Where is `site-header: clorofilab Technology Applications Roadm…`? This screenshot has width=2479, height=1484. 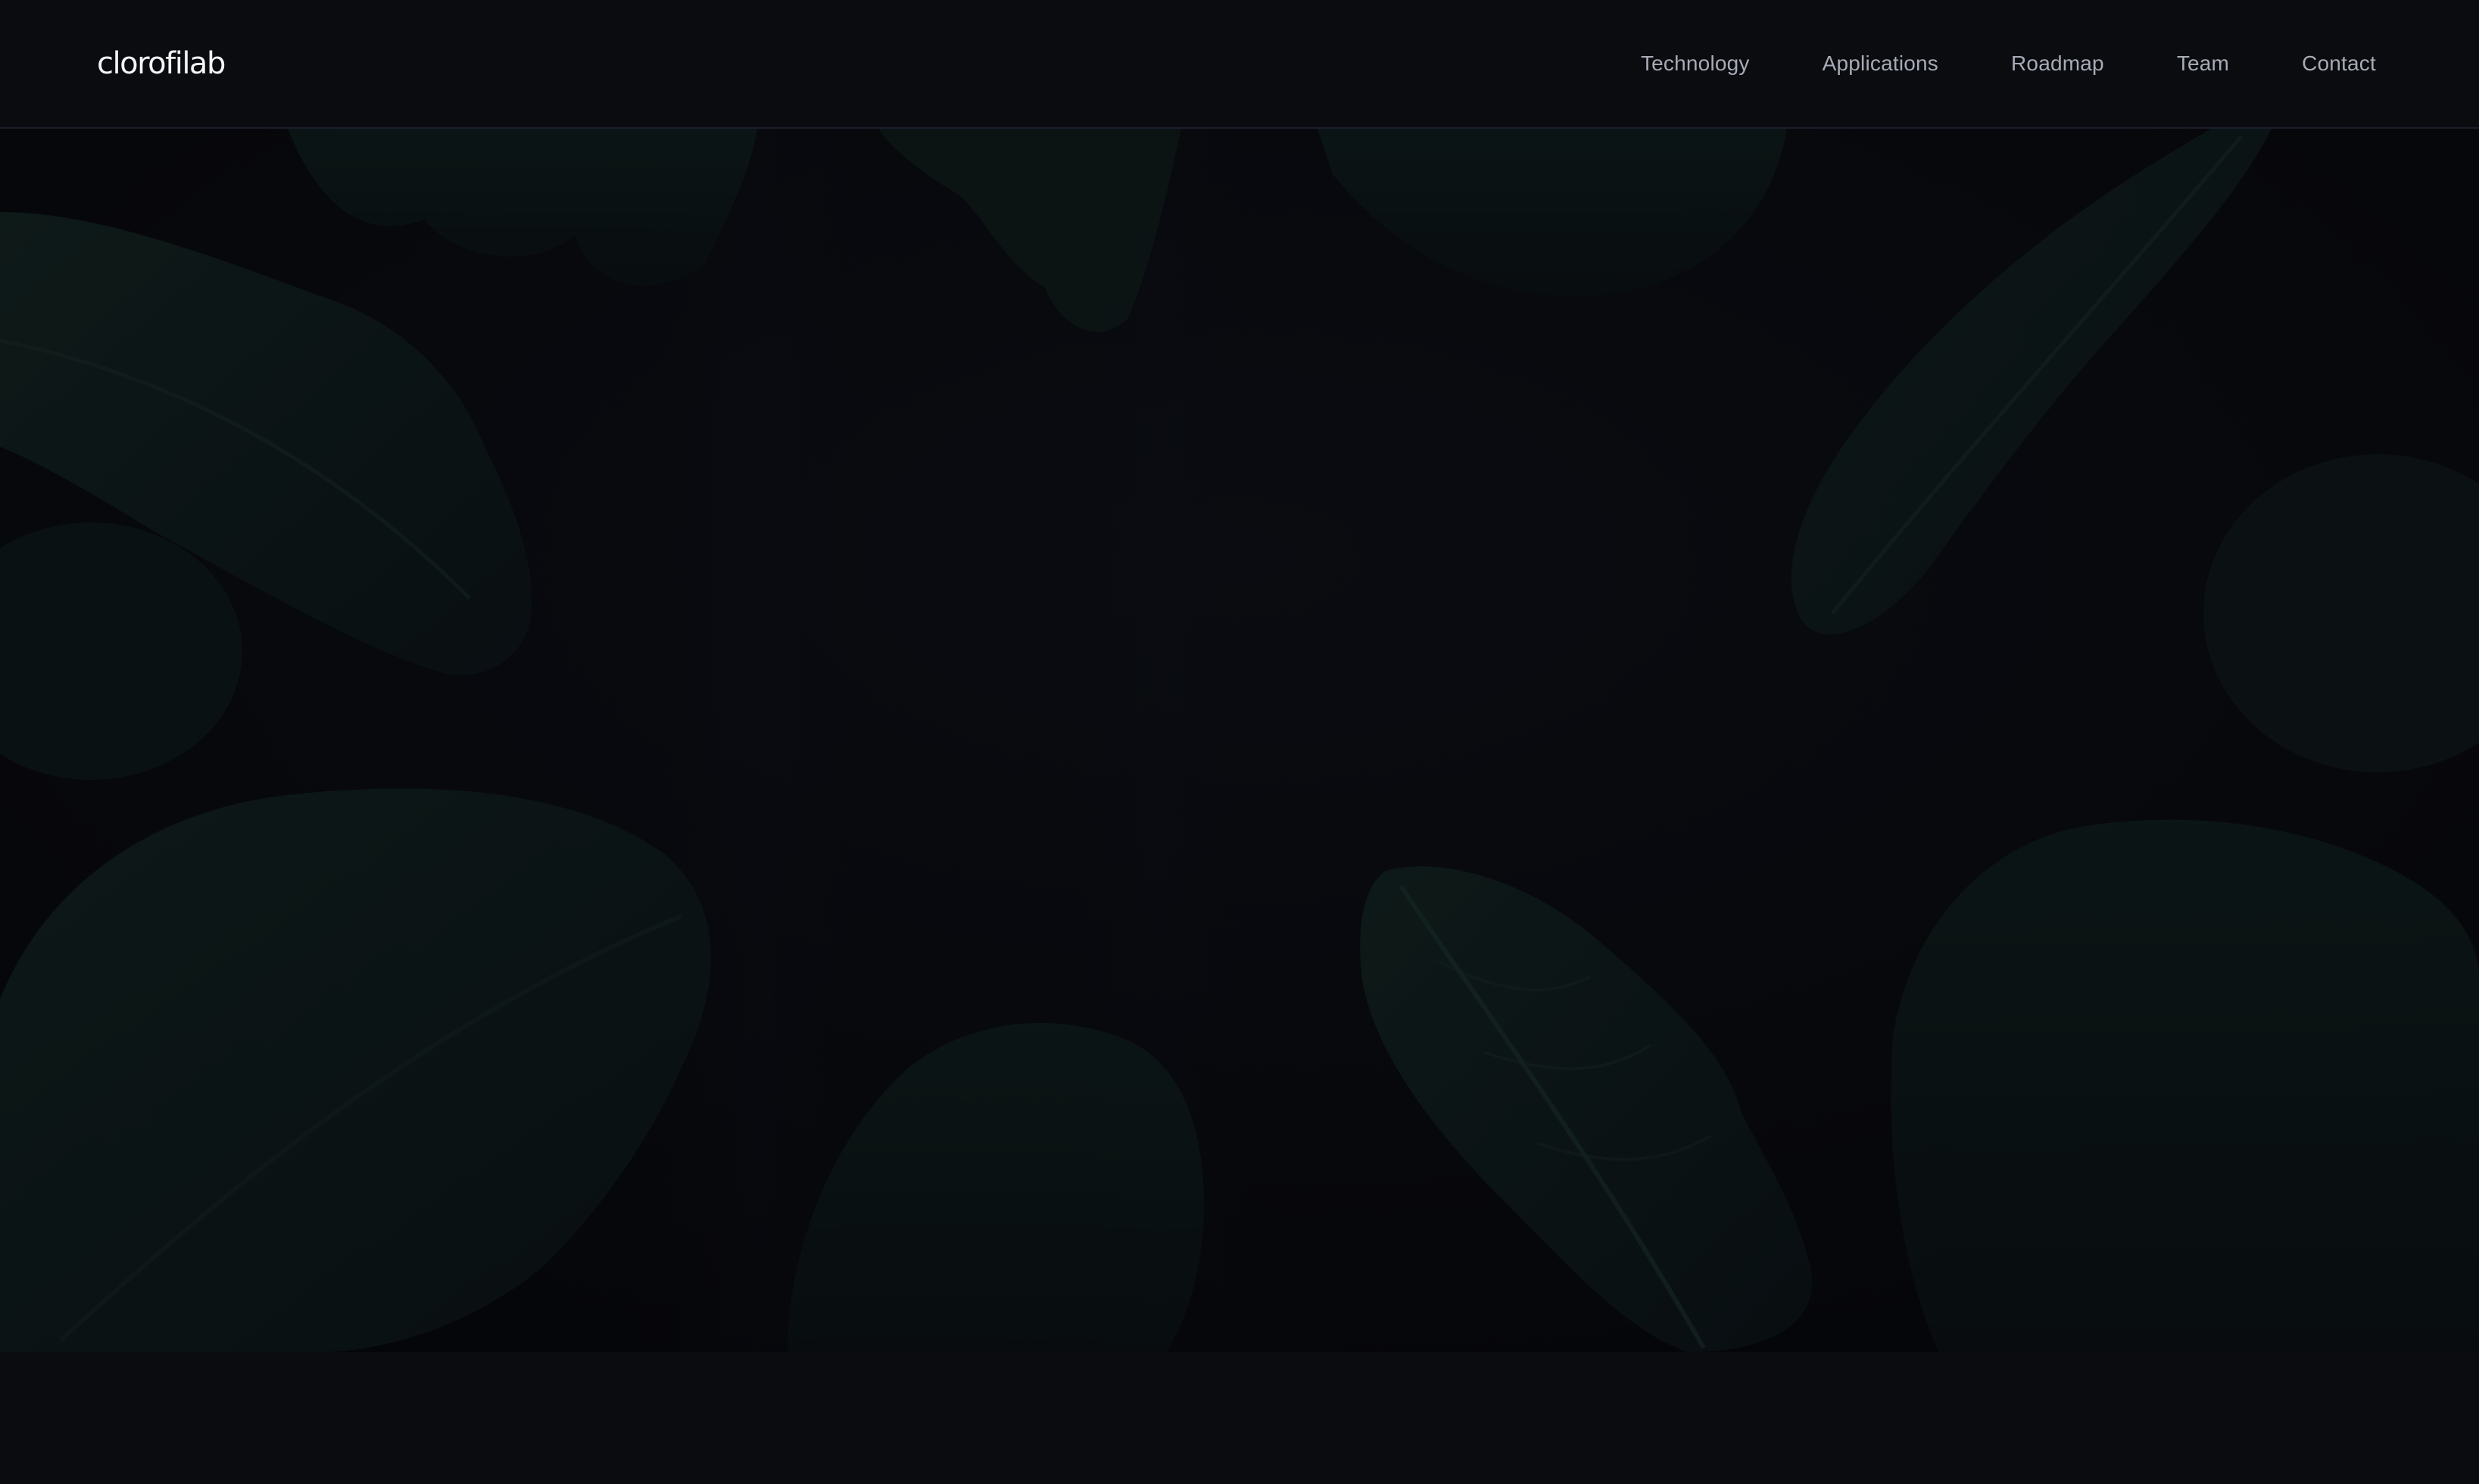
site-header: clorofilab Technology Applications Roadm… is located at coordinates (1239, 64).